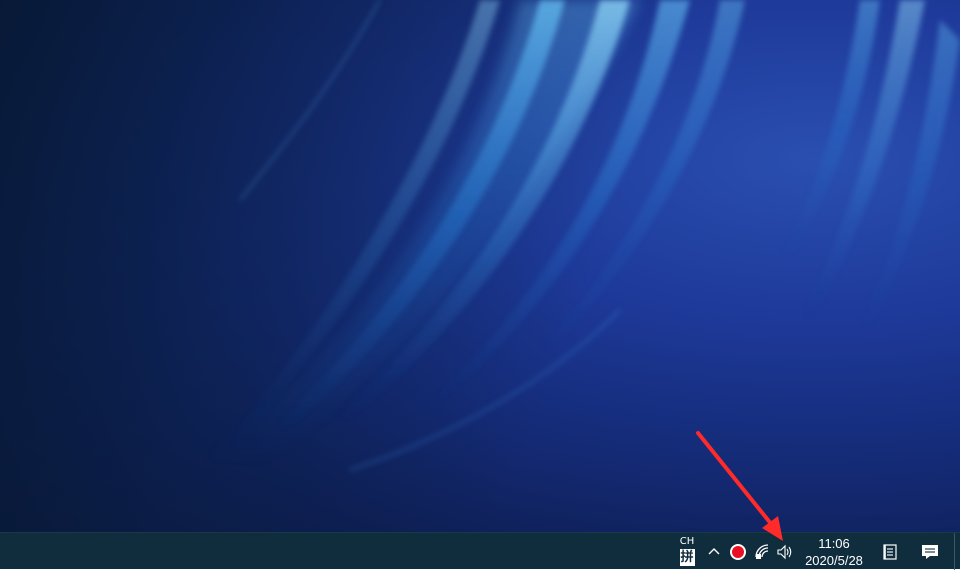  I want to click on record-icon, so click(738, 552).